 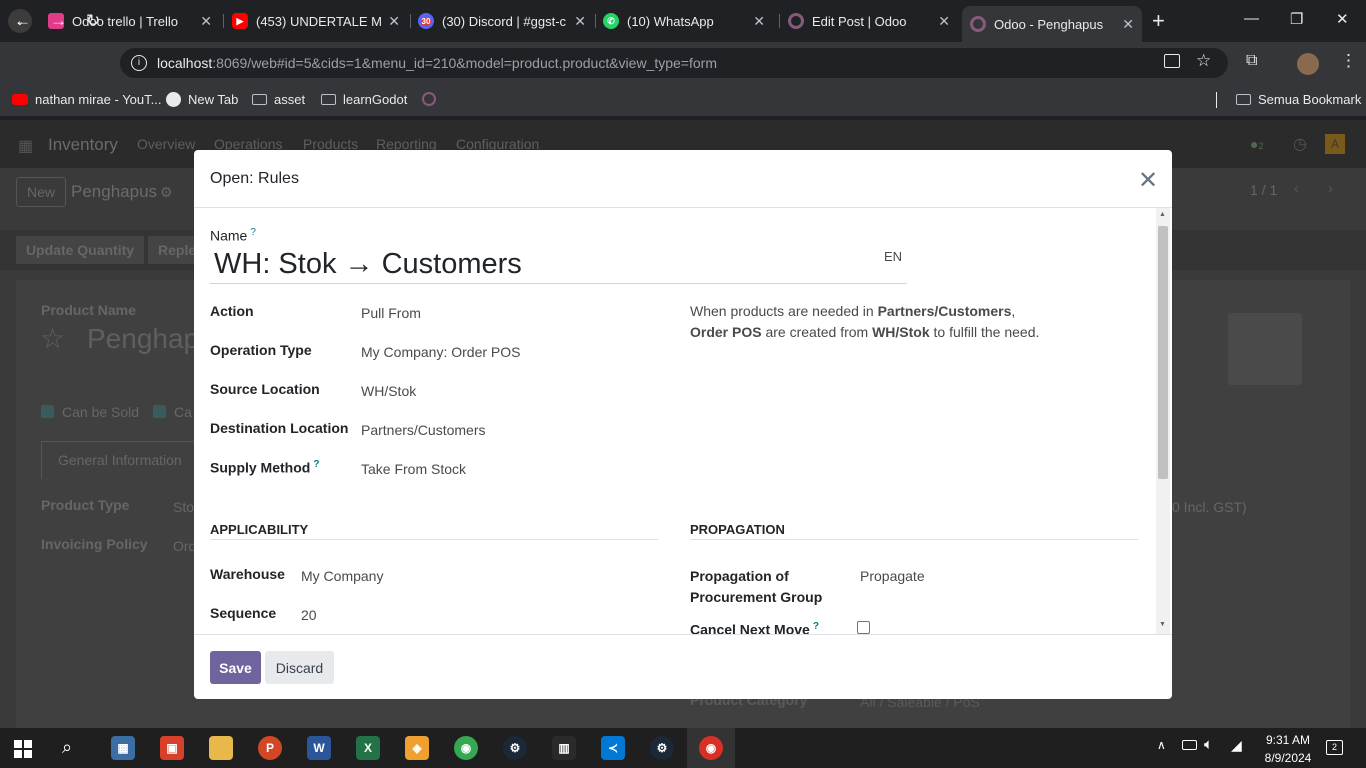 I want to click on powerpoint-icon: P, so click(x=270, y=748).